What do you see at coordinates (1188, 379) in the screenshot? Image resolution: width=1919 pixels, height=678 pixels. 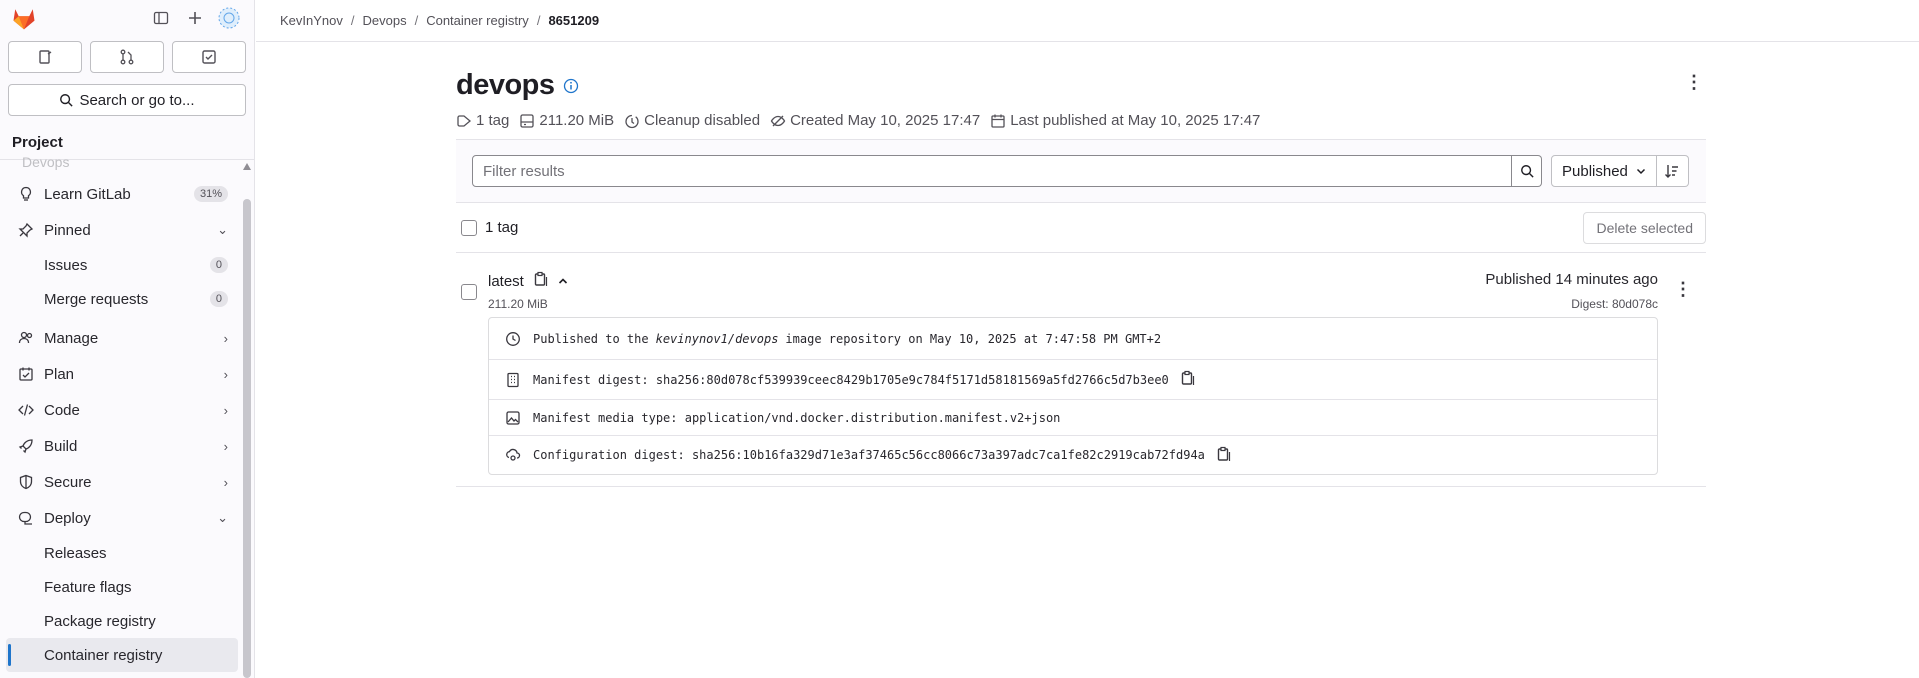 I see `copy-manifest-digest-icon` at bounding box center [1188, 379].